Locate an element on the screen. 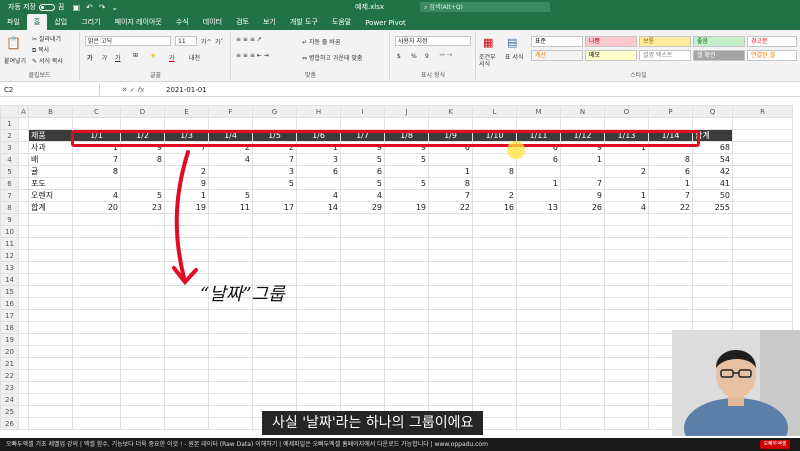  tab-developer: 개발 도구 is located at coordinates (304, 23).